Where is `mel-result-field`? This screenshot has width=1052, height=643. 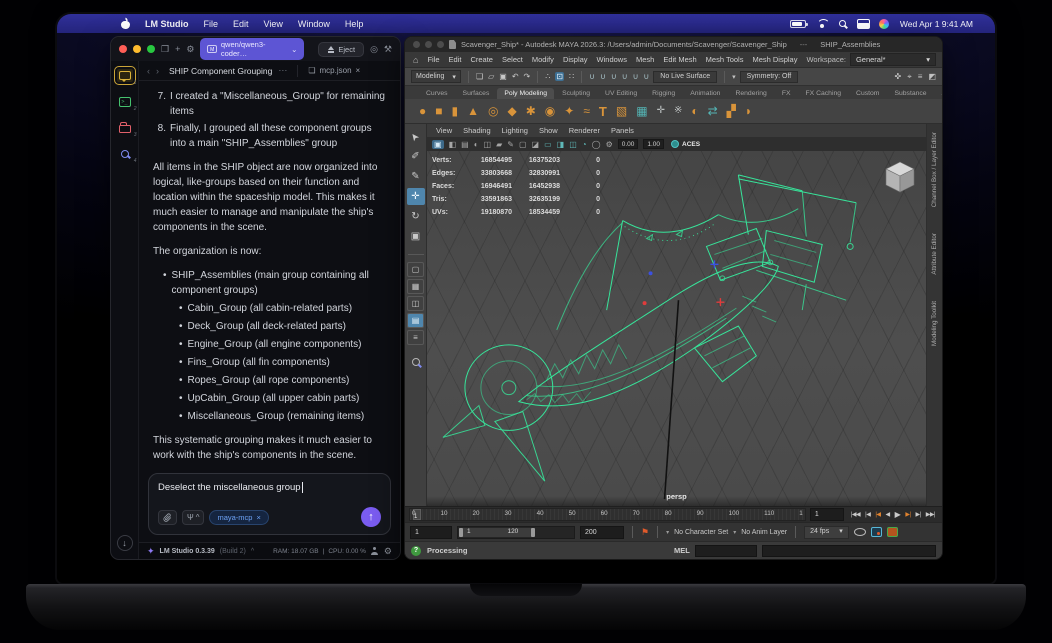
mel-result-field is located at coordinates (848, 550).